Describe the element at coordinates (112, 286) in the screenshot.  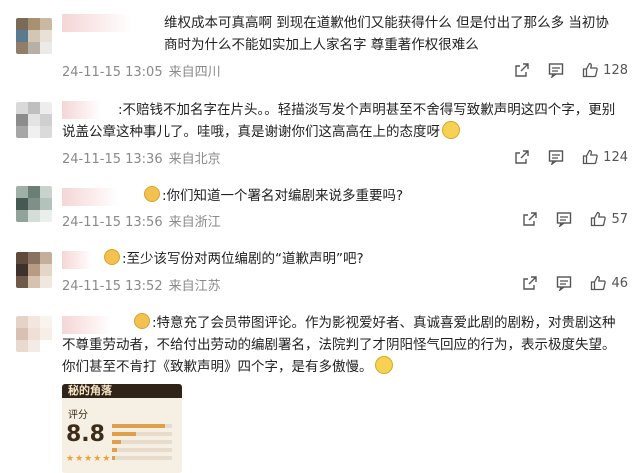
I see `comment-date: 24-11-15 13:52` at that location.